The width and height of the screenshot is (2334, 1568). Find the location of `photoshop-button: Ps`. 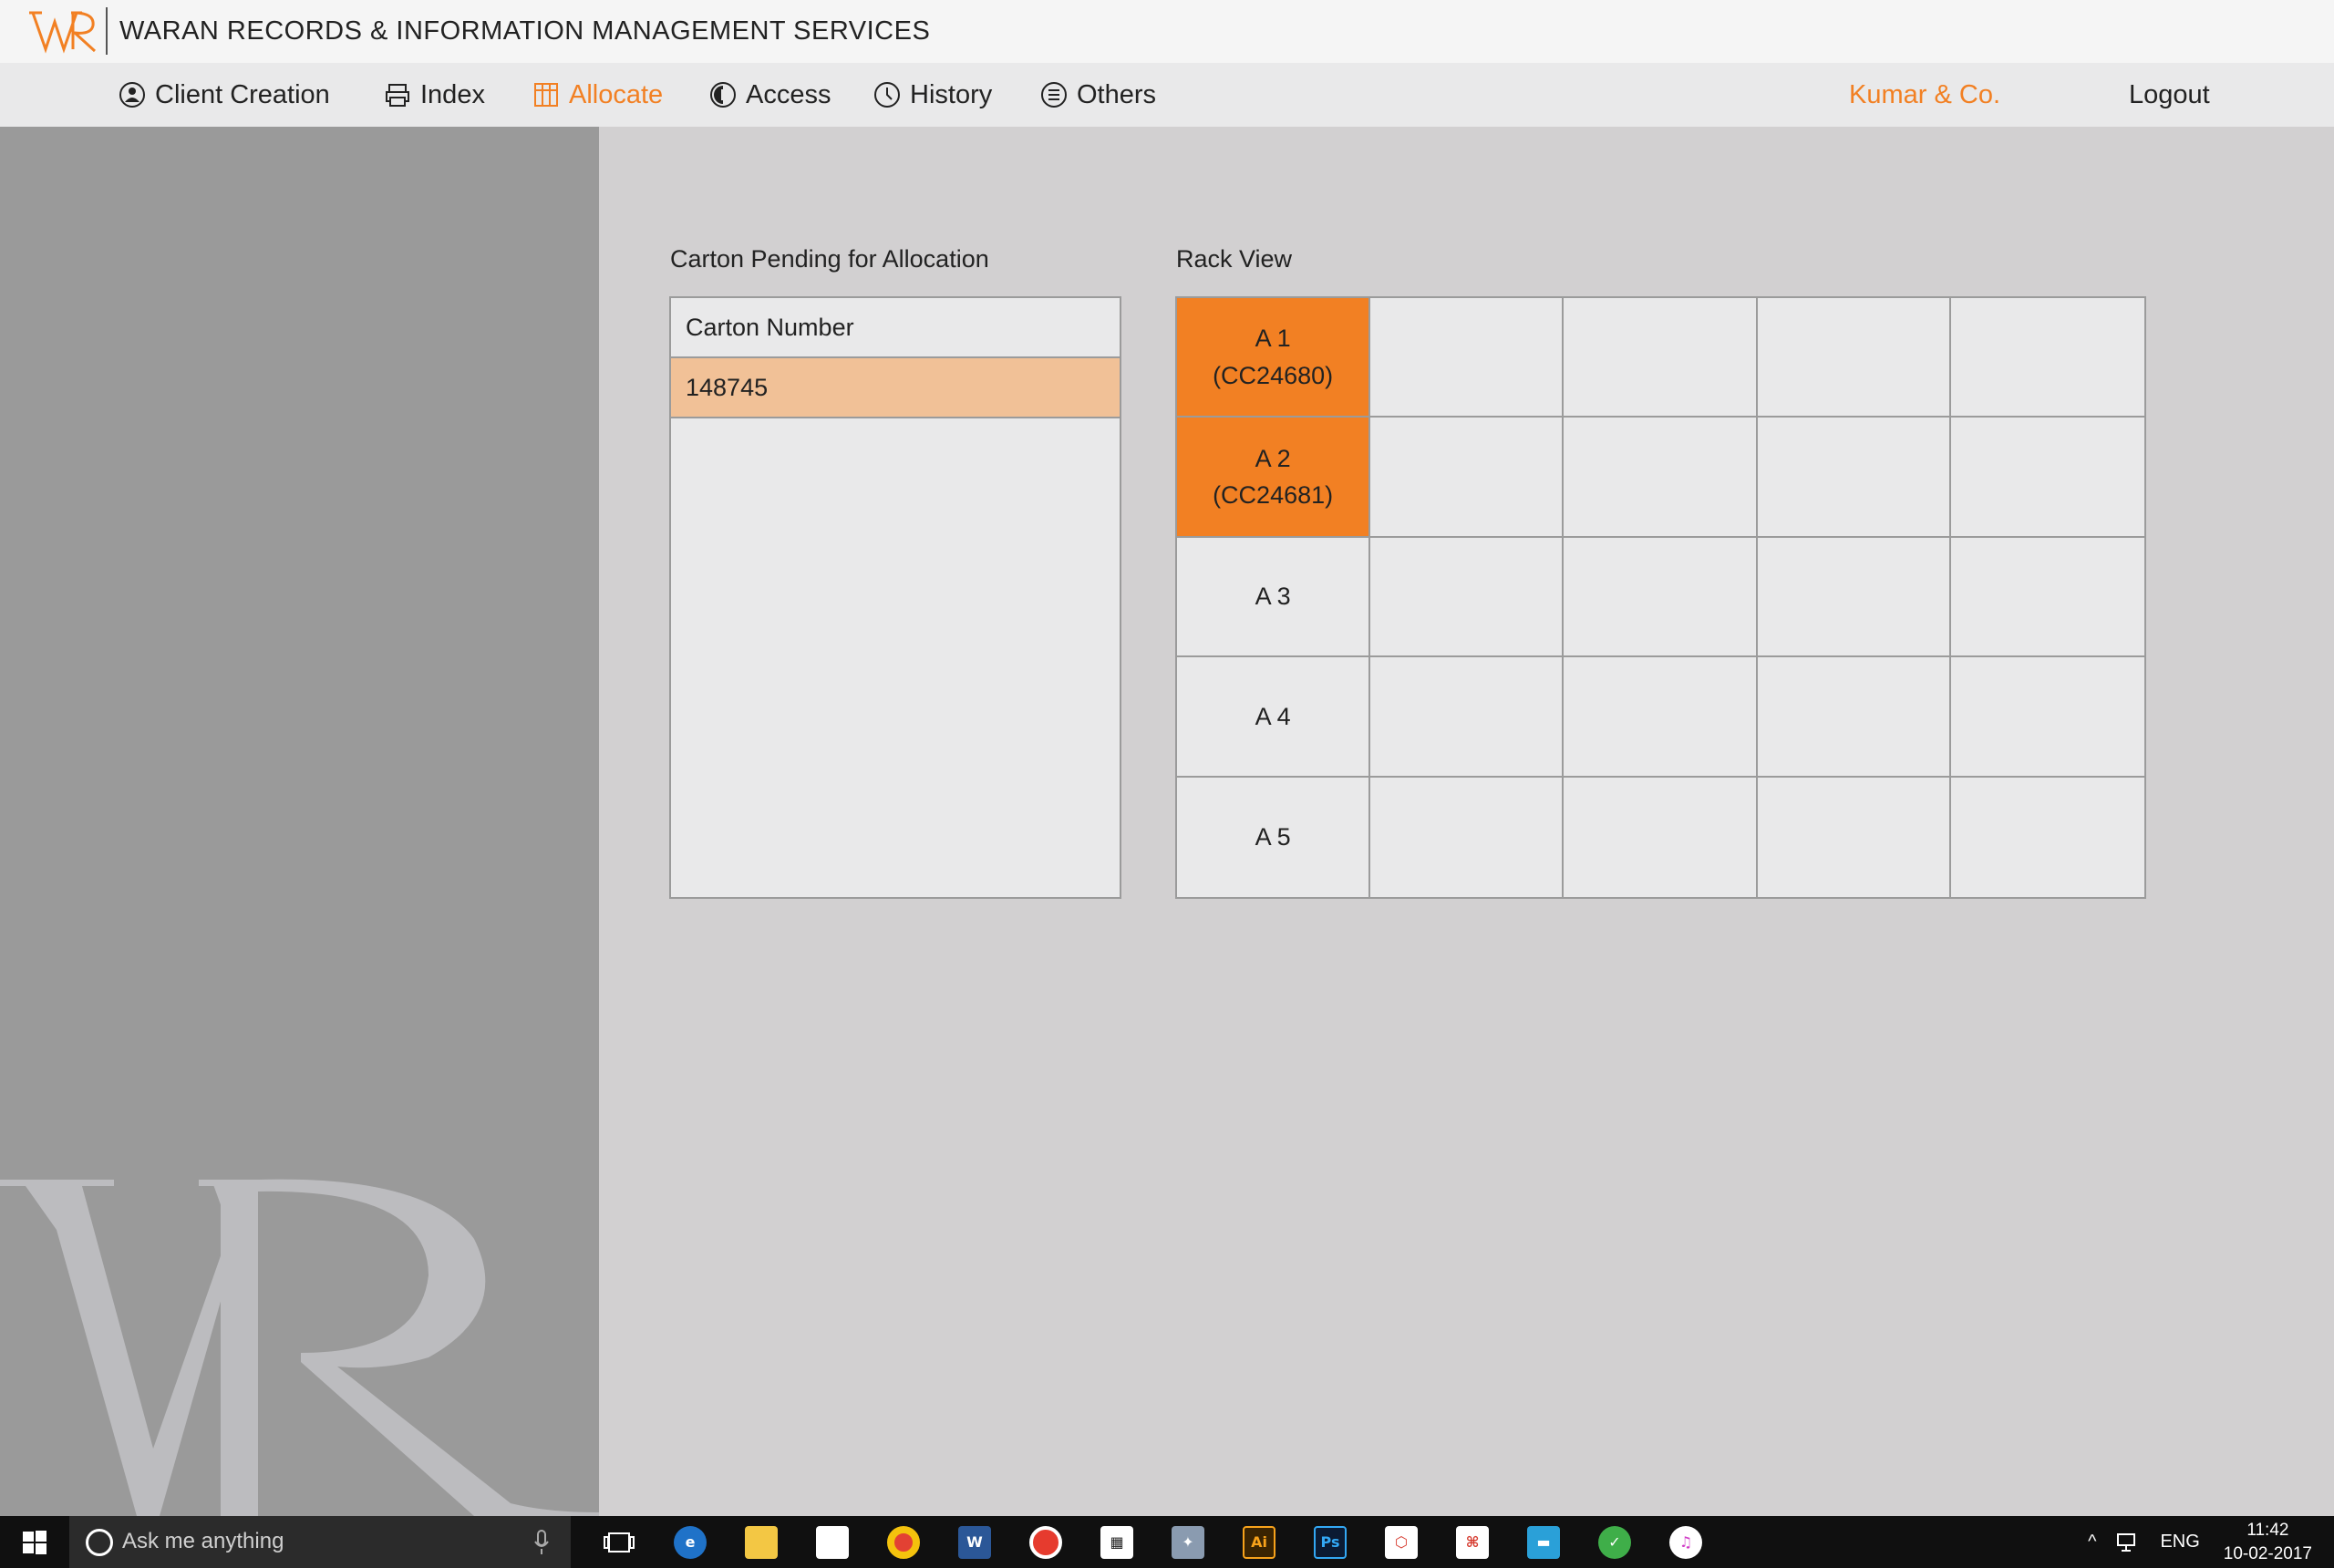

photoshop-button: Ps is located at coordinates (1331, 1542).